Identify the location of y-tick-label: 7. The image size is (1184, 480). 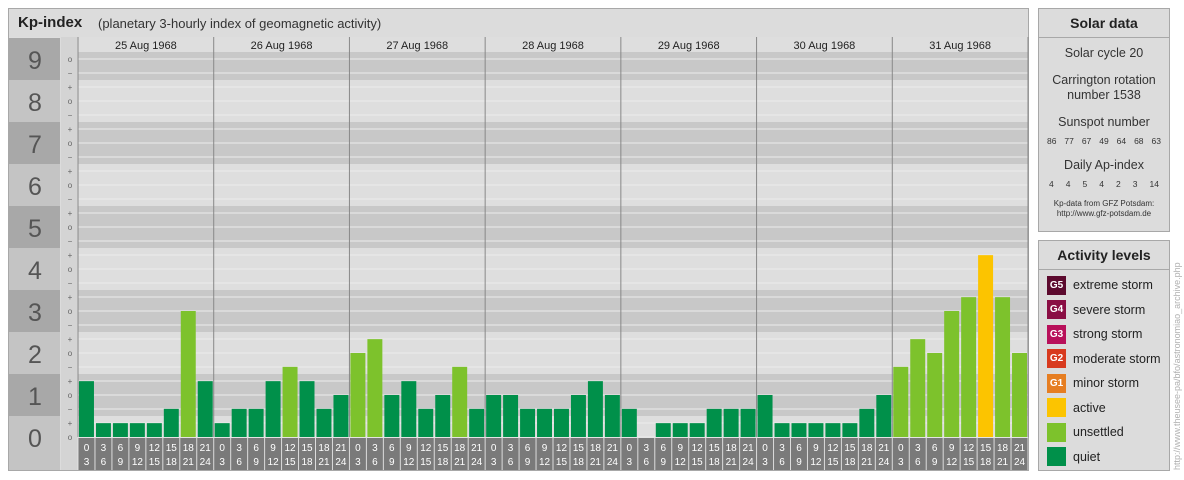
(35, 145).